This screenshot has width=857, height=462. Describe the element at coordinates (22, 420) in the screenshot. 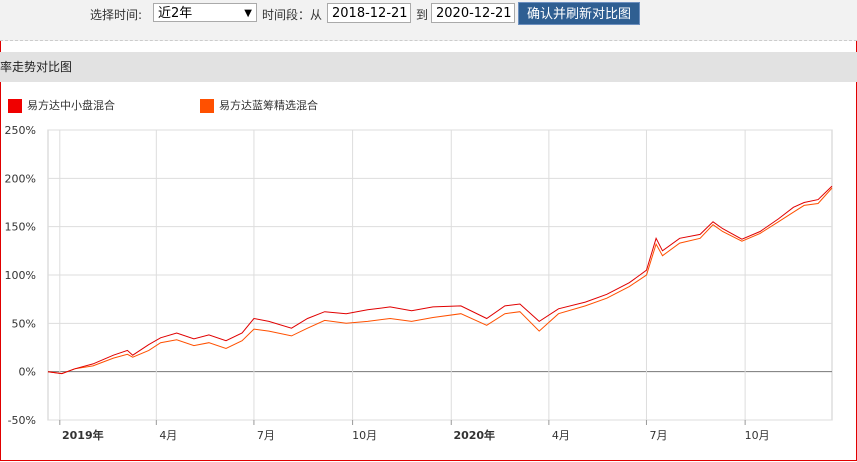

I see `y-tick-label: -50%` at that location.